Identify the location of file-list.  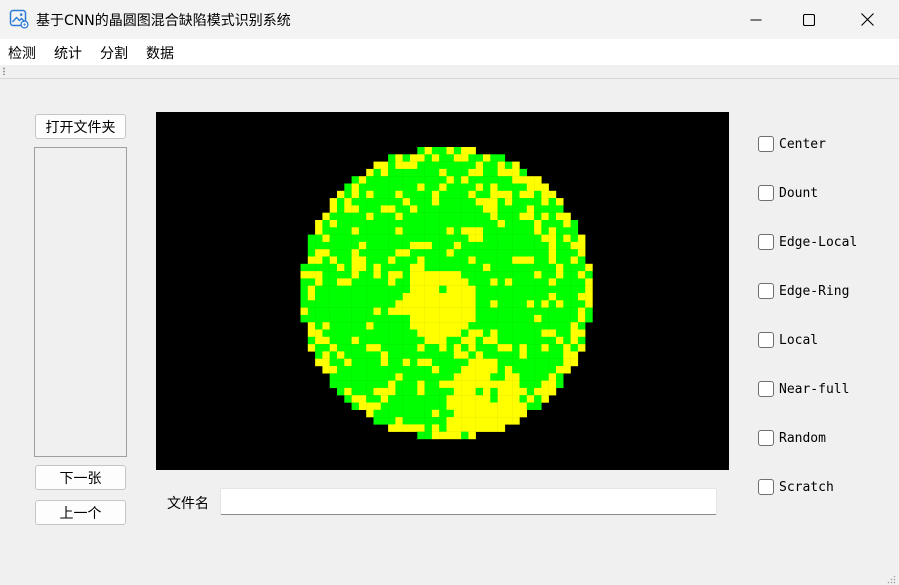
(80, 302).